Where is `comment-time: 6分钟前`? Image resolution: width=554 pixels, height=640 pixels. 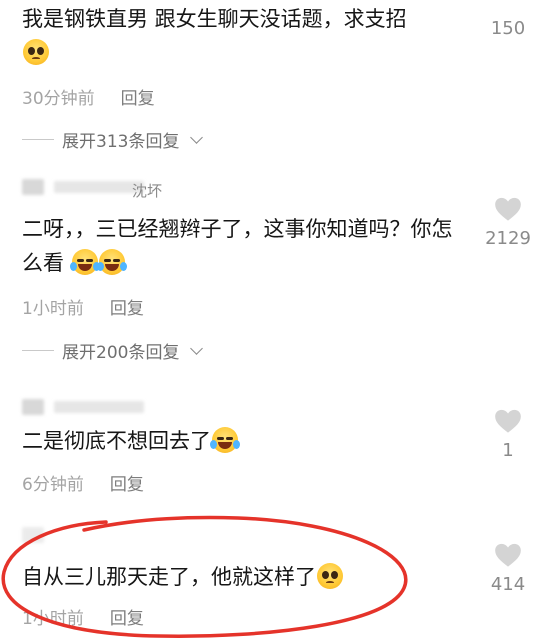 comment-time: 6分钟前 is located at coordinates (53, 485).